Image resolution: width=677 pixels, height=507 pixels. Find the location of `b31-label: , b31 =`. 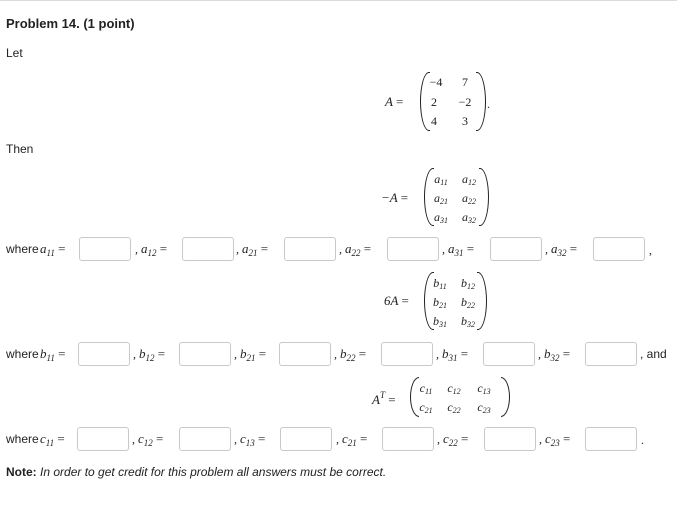

b31-label: , b31 = is located at coordinates (452, 354).